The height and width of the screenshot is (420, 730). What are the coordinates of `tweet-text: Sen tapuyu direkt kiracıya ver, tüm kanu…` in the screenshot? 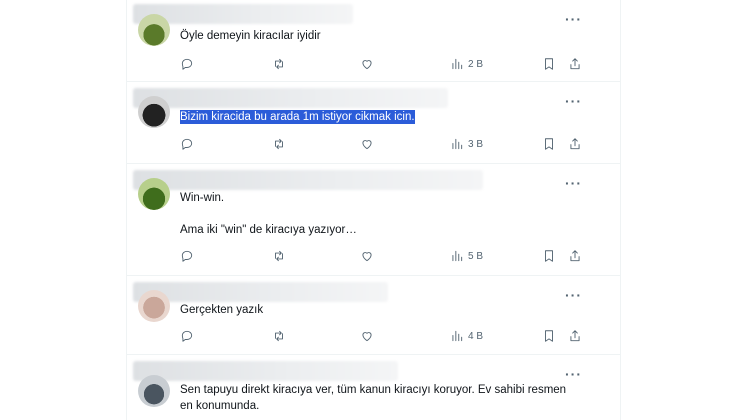 It's located at (373, 398).